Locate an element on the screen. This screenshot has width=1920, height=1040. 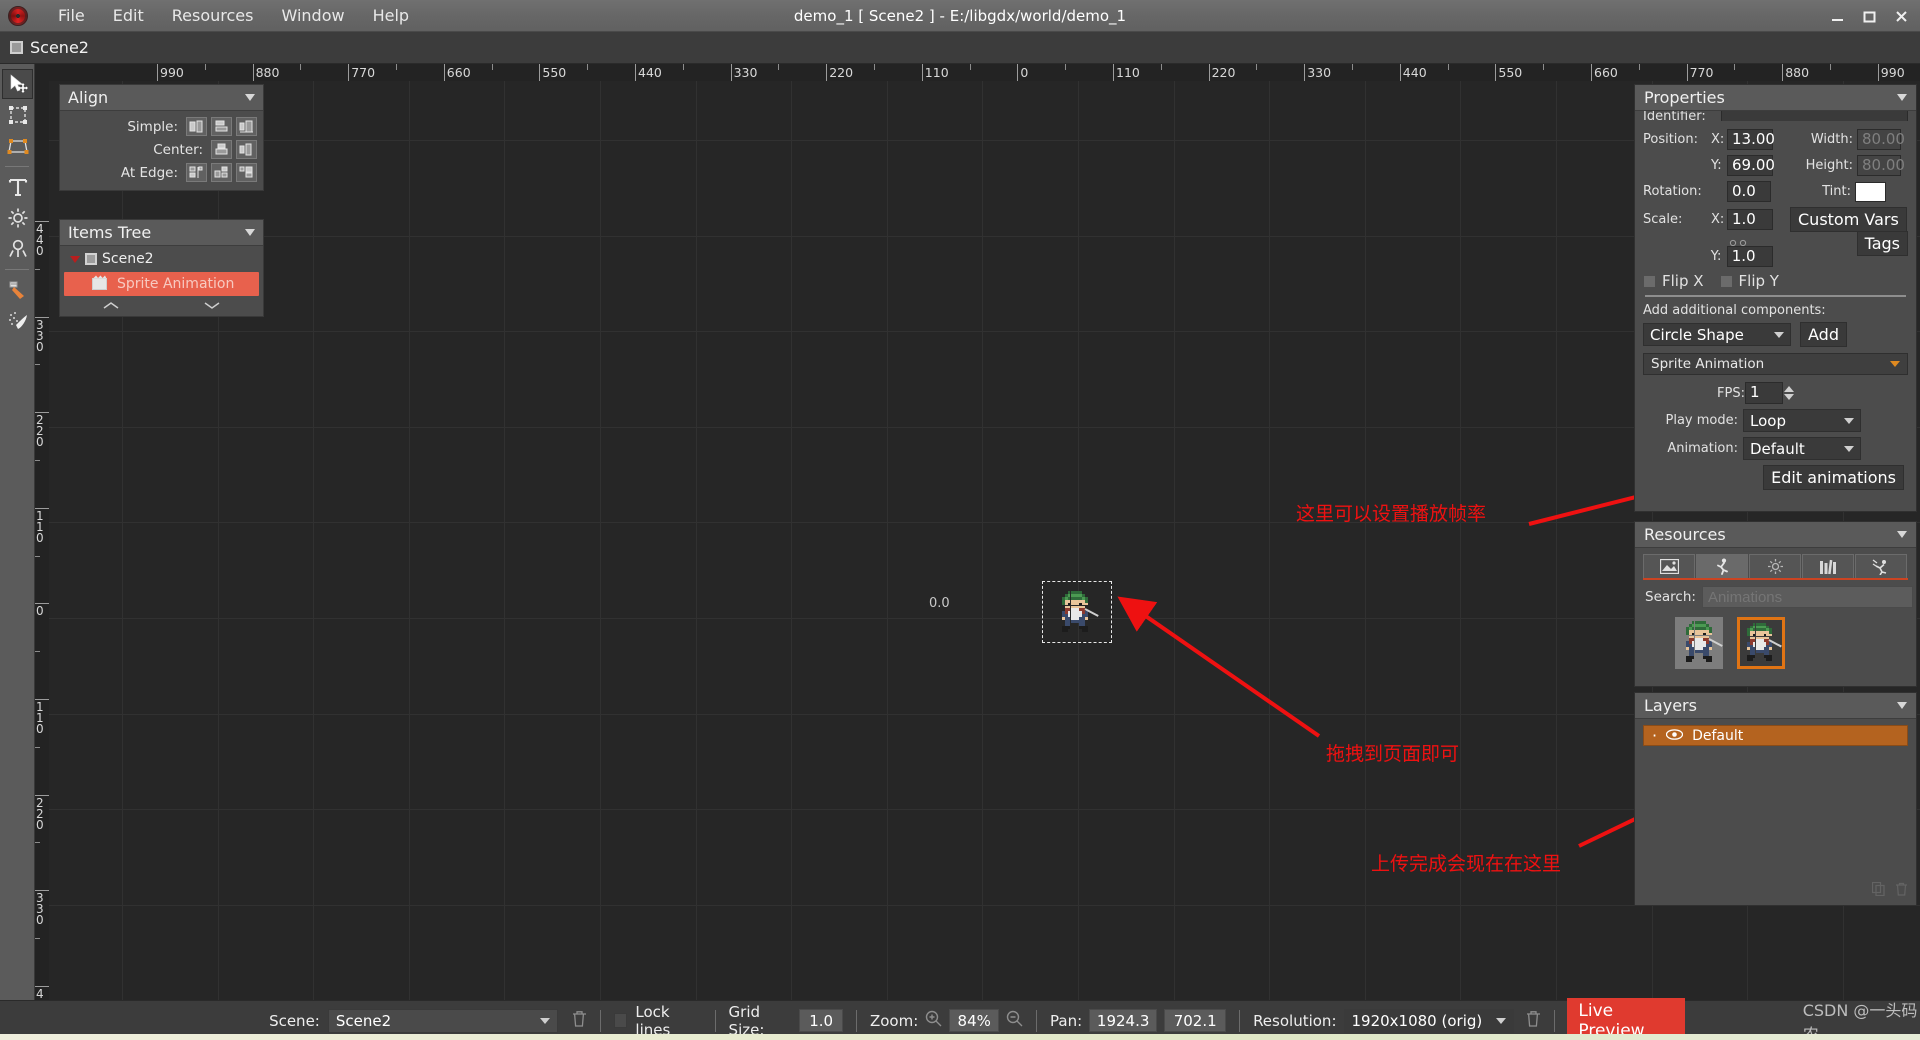
grid-line is located at coordinates (1174, 540).